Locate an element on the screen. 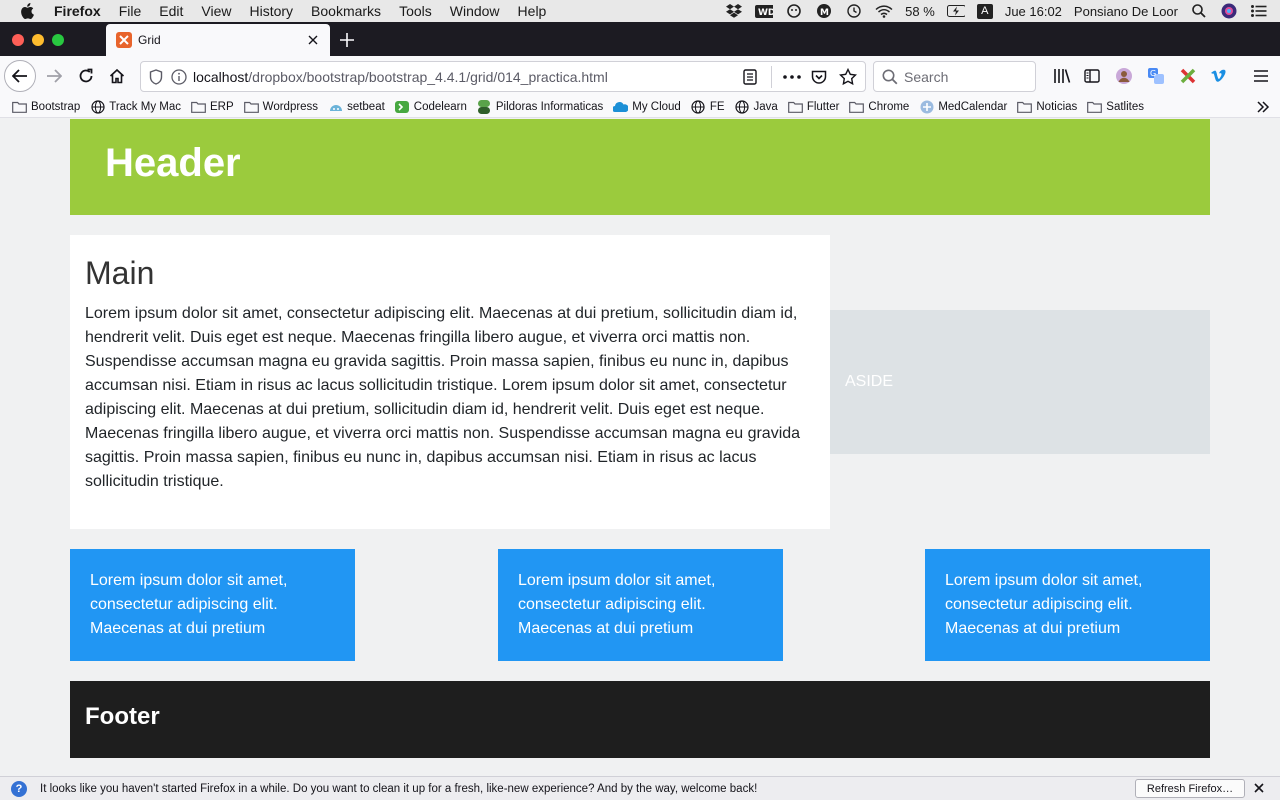 The width and height of the screenshot is (1280, 800). bookmark-chrome: Chrome is located at coordinates (879, 107).